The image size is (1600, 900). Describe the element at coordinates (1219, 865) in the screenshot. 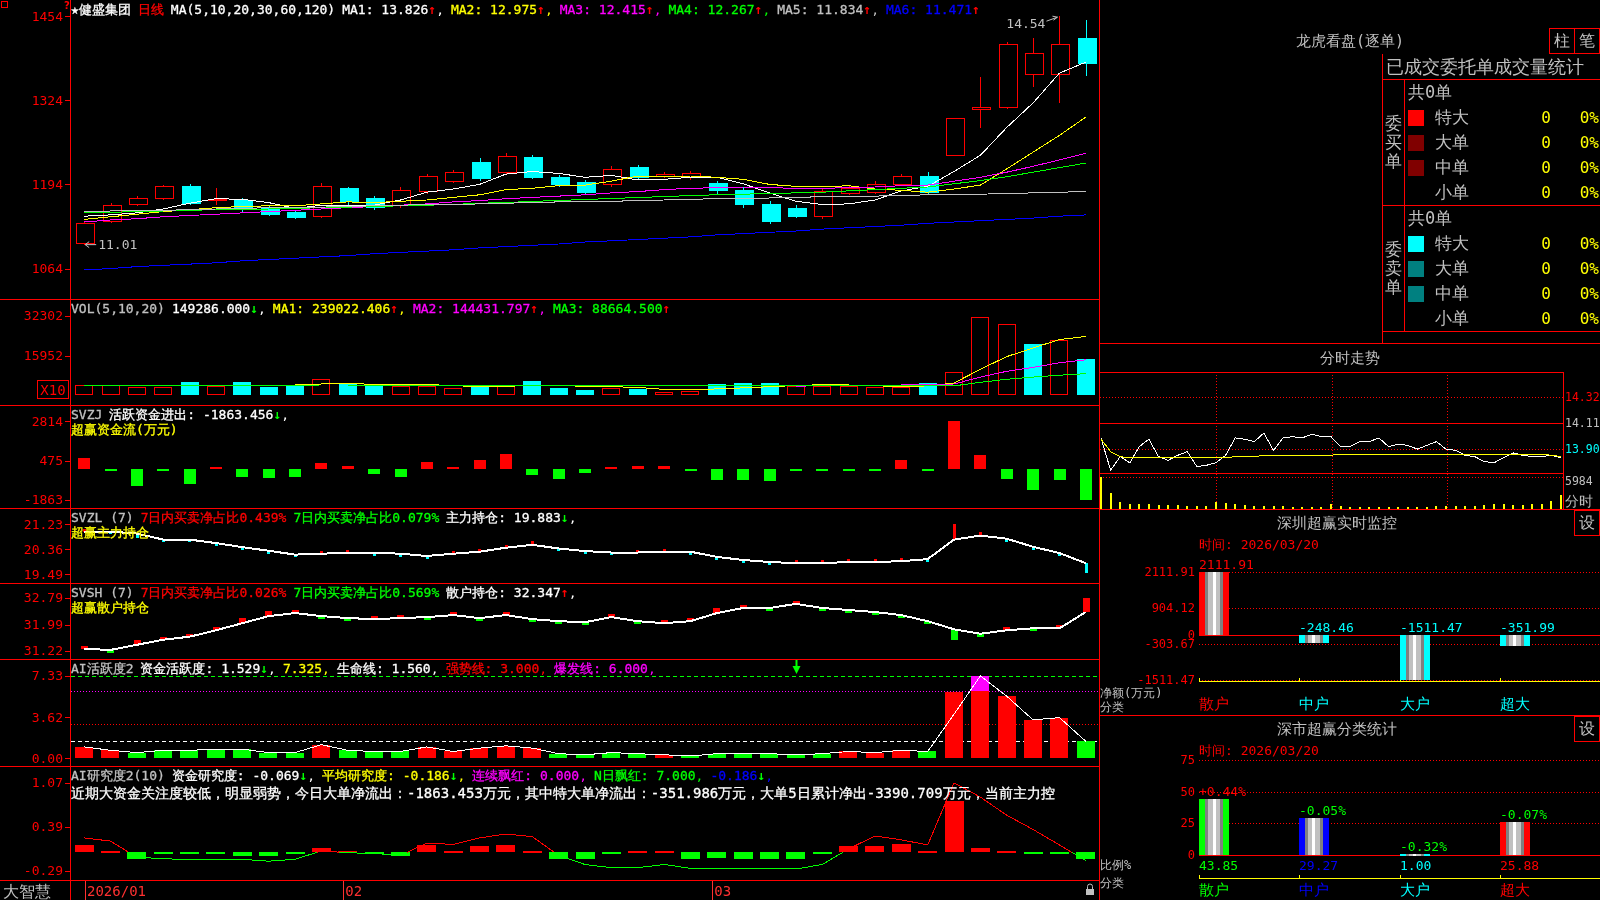

I see `value-label: 43.85` at that location.